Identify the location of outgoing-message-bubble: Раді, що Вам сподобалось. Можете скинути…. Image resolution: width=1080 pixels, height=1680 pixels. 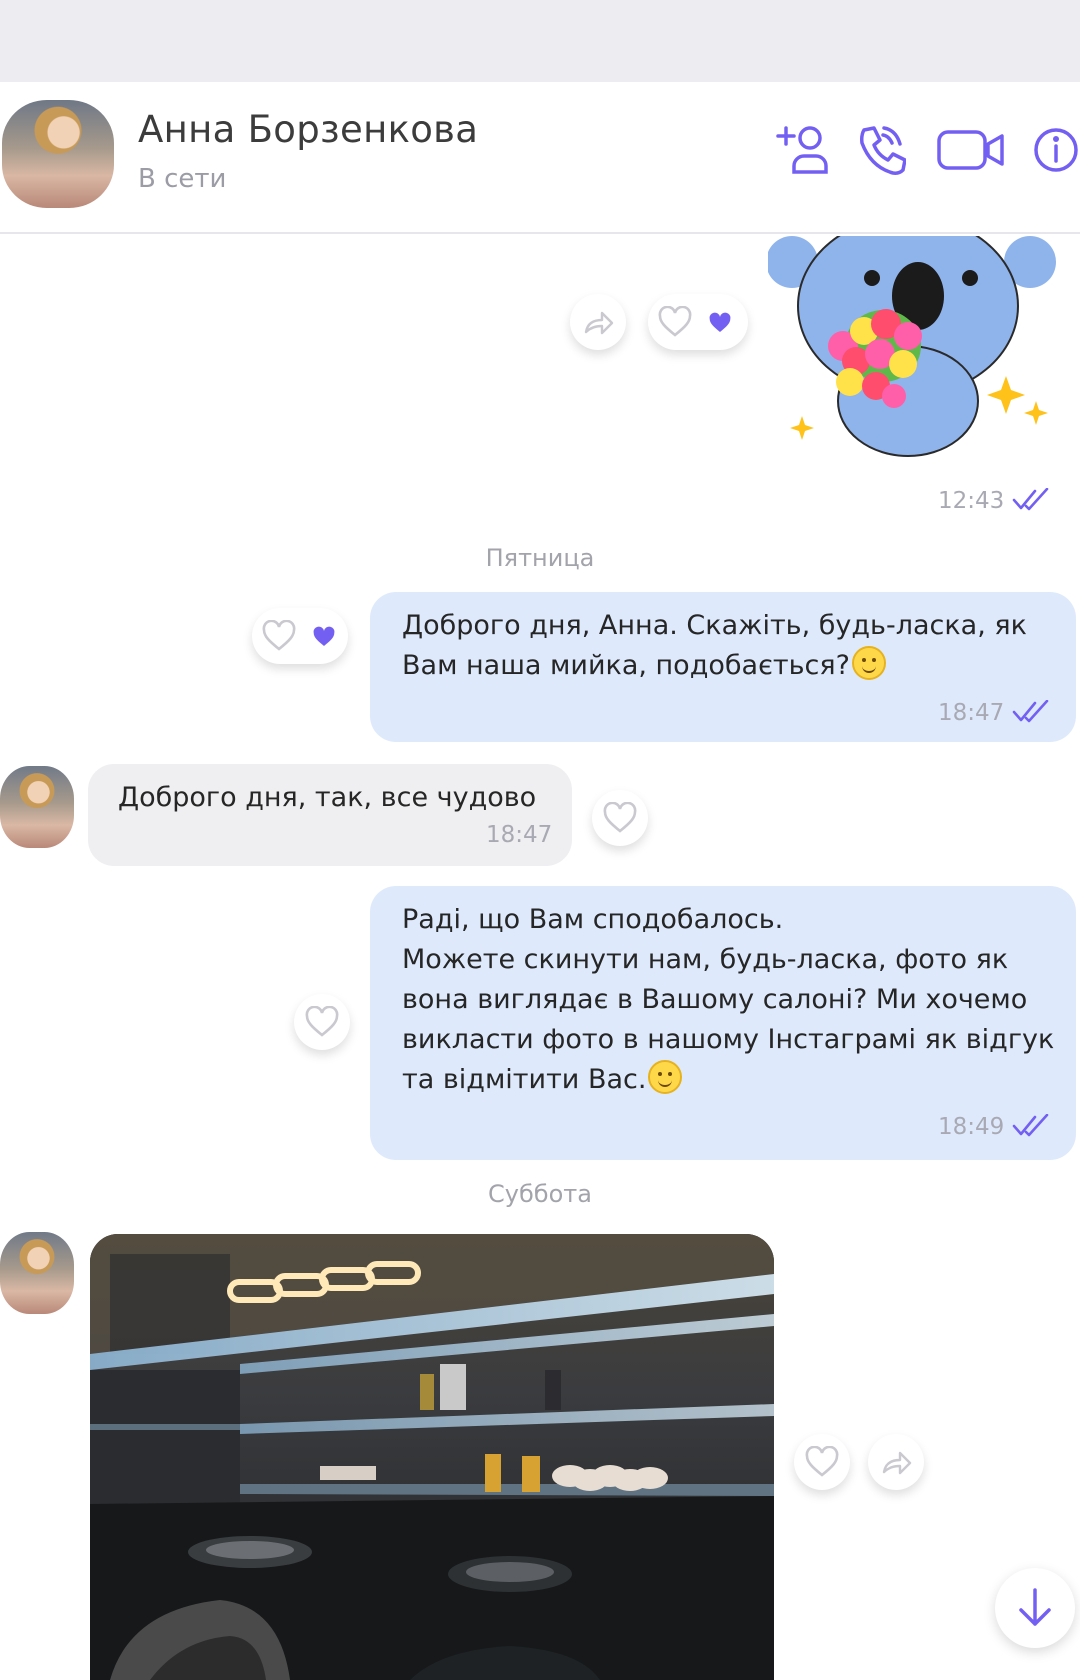
(723, 1023).